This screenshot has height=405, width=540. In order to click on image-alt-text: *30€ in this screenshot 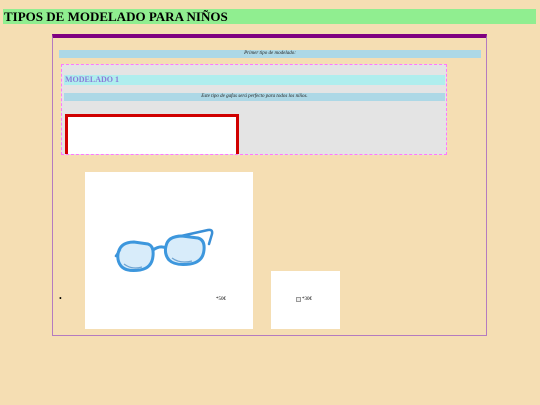, I will do `click(307, 299)`.